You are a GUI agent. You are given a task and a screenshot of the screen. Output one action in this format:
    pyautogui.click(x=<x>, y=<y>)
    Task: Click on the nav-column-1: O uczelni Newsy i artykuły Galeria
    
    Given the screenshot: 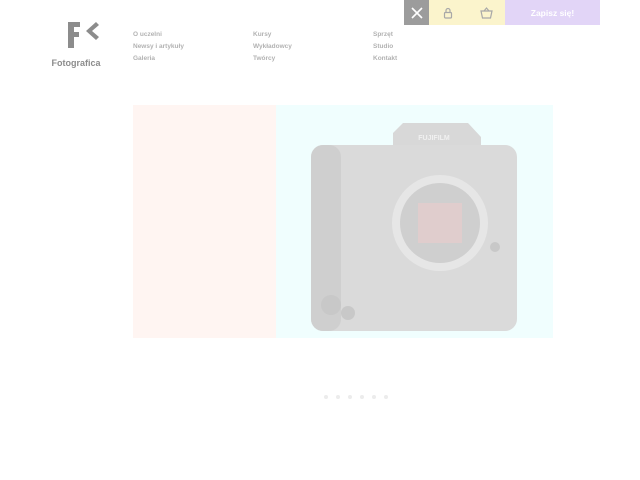 What is the action you would take?
    pyautogui.click(x=158, y=47)
    